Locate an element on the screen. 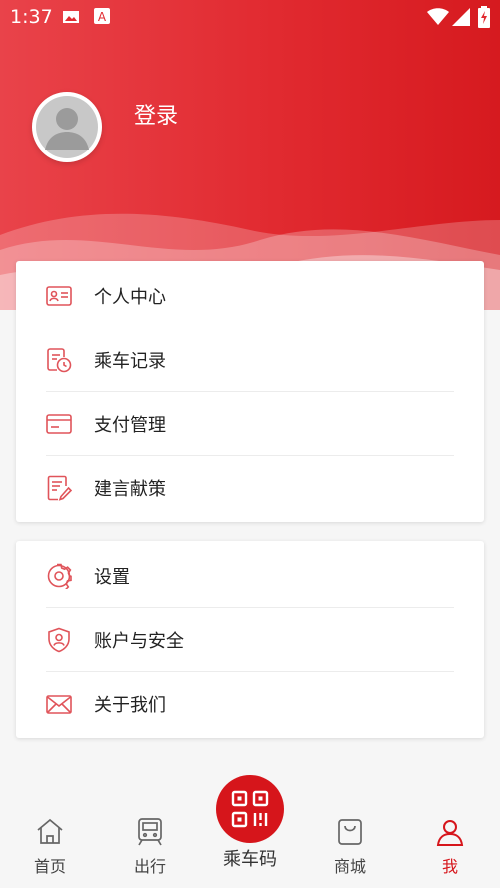 Image resolution: width=500 pixels, height=888 pixels. menu-item-label: 建言献策 is located at coordinates (130, 489).